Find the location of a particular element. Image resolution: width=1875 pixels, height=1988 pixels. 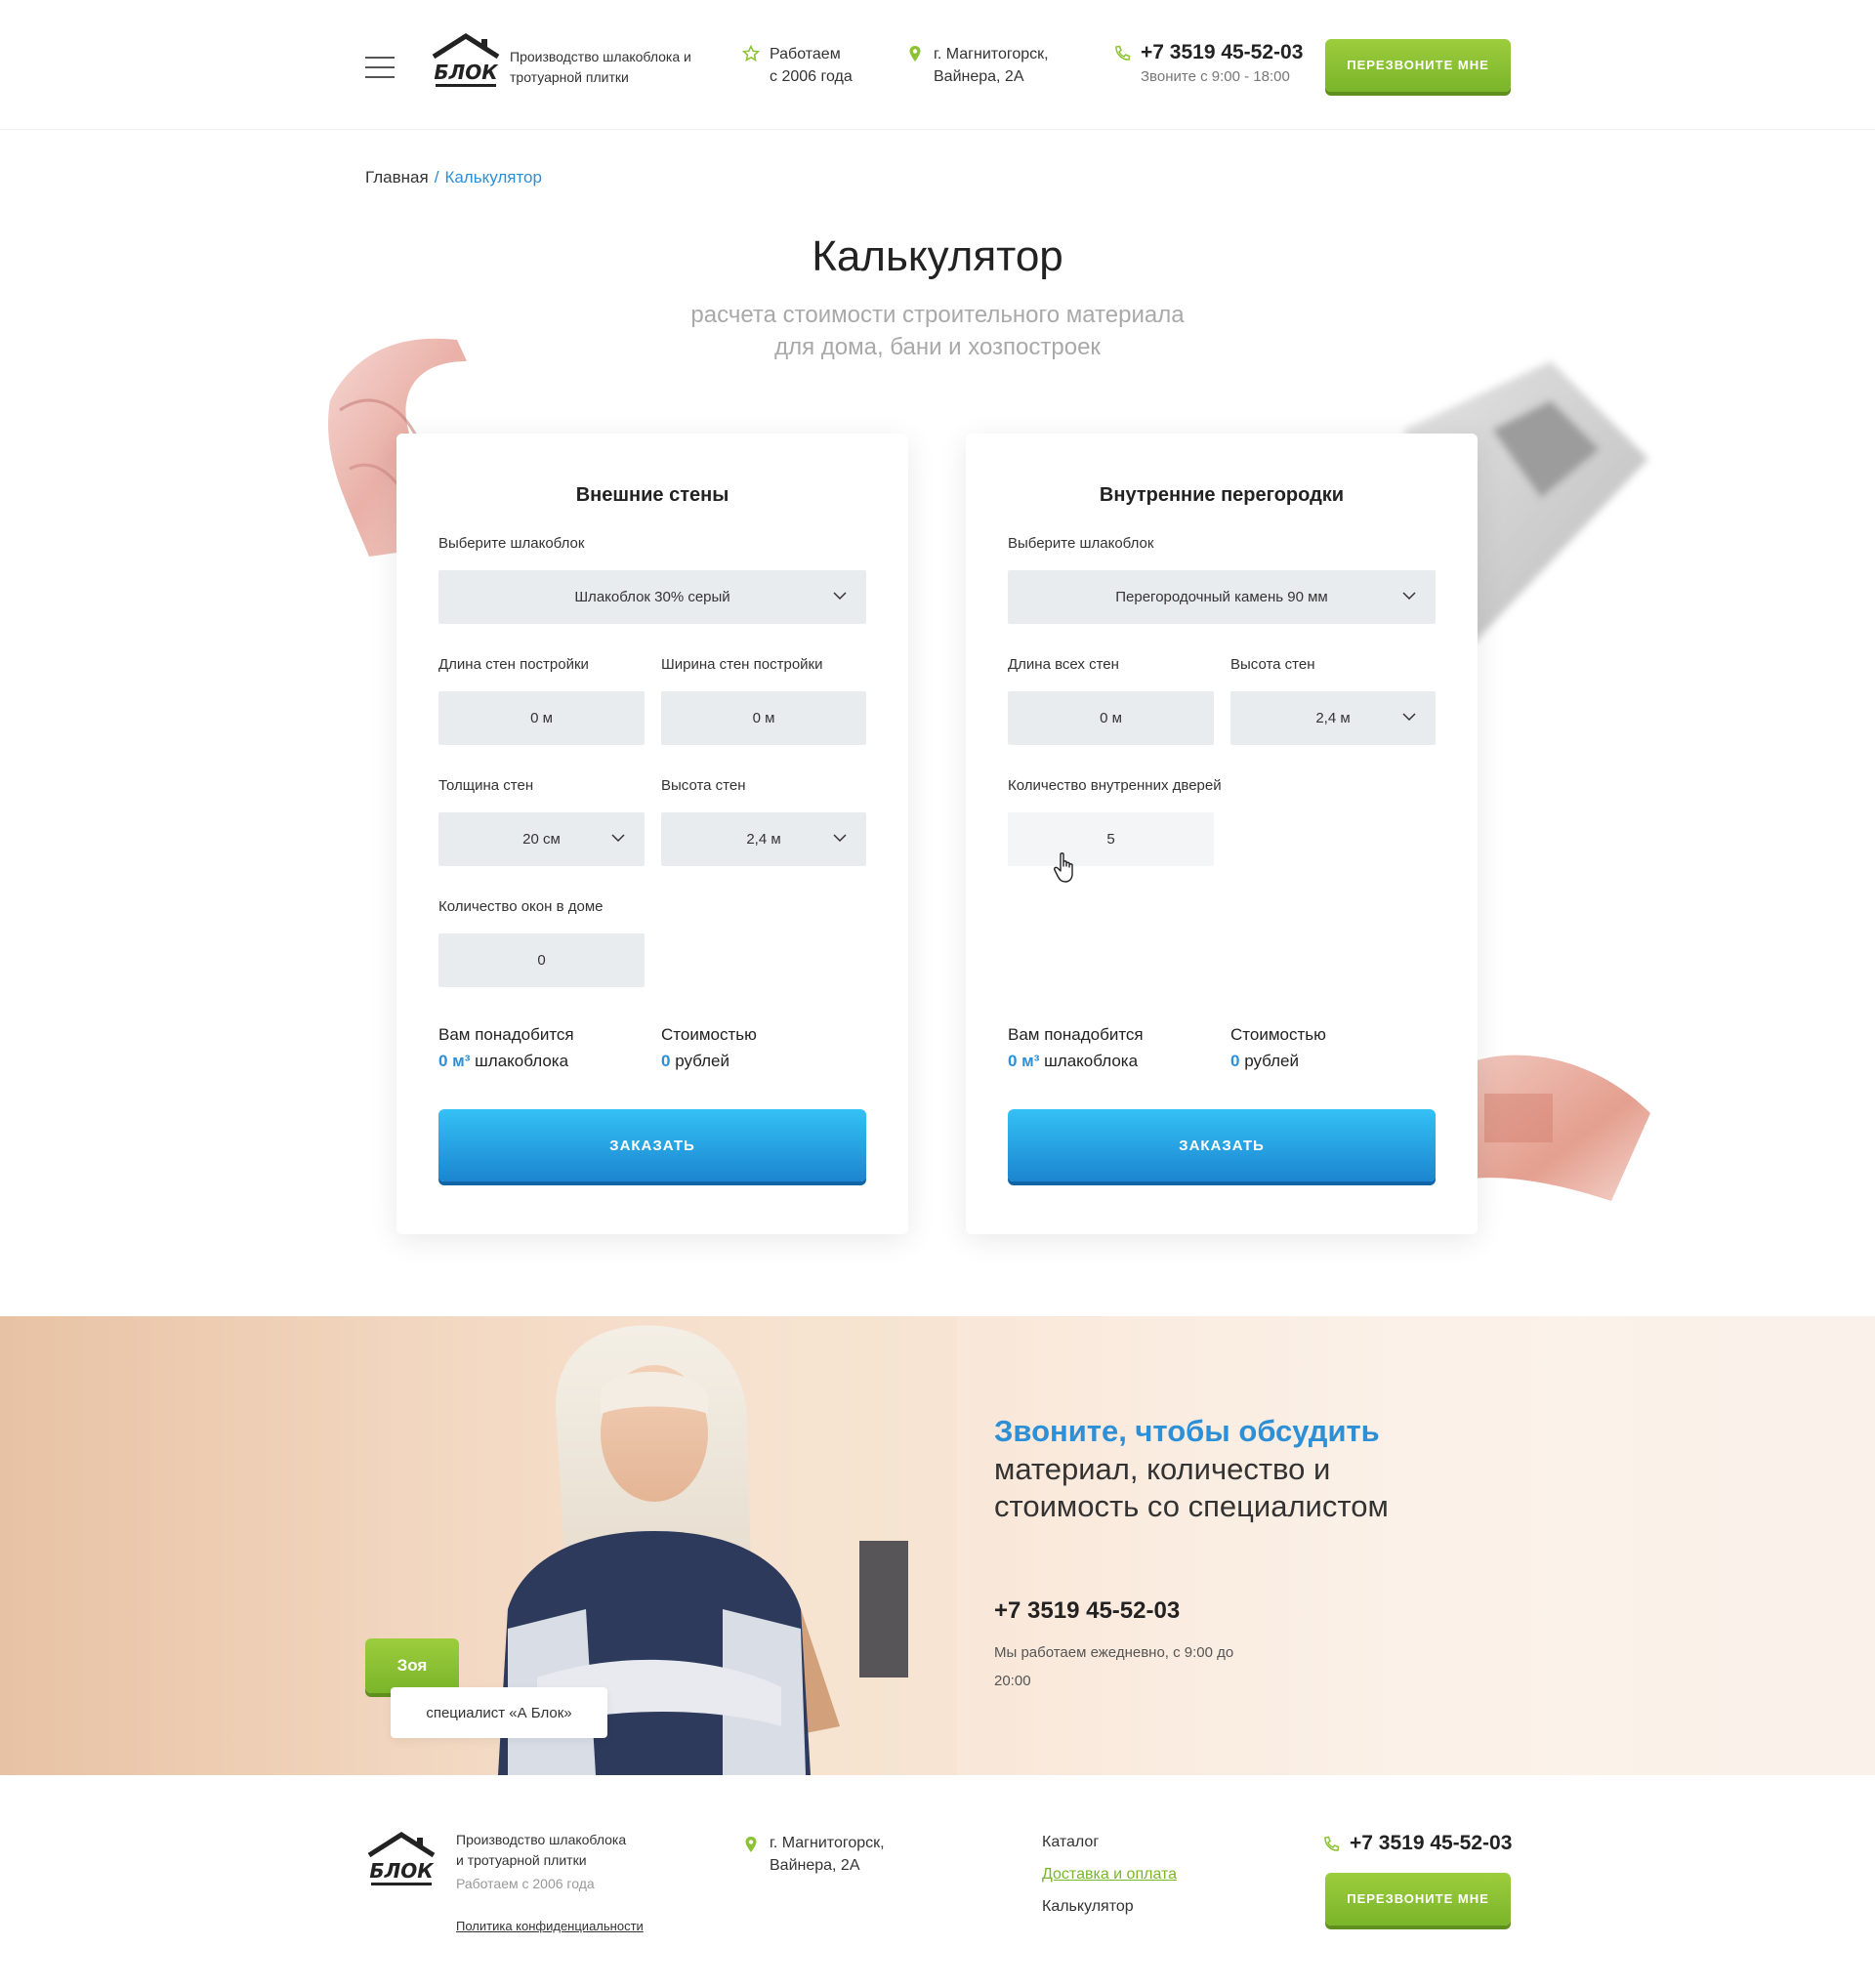

inner-block-select: Перегородочный камень 90 мм is located at coordinates (1222, 597).